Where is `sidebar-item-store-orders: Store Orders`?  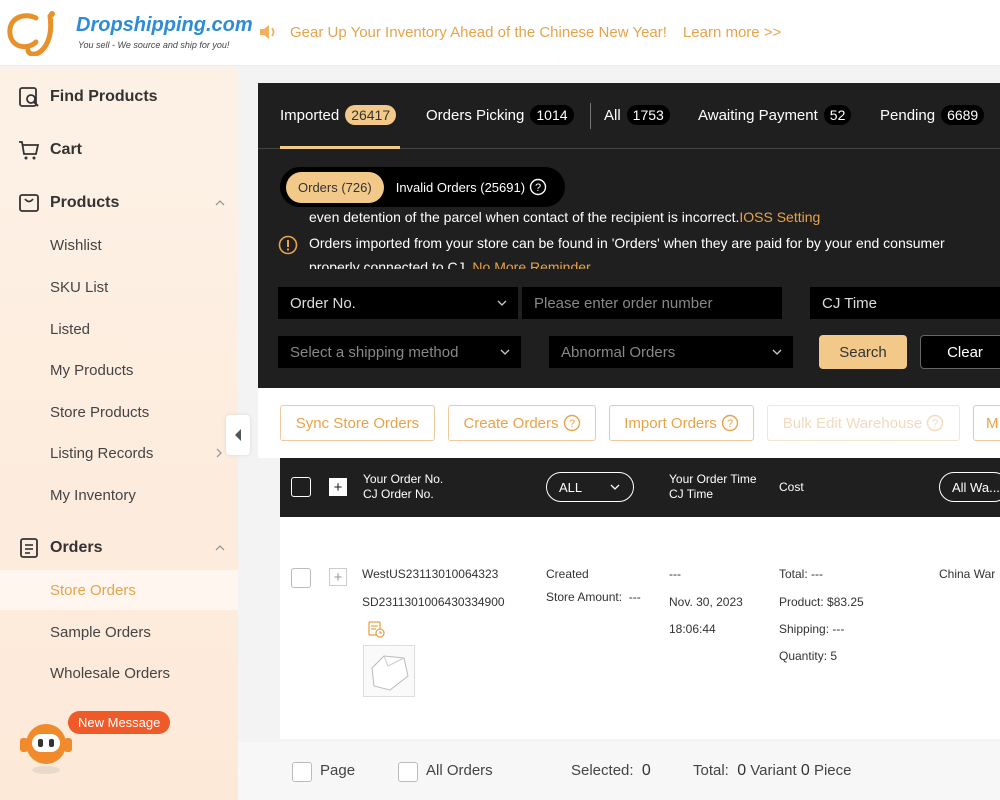
sidebar-item-store-orders: Store Orders is located at coordinates (119, 590).